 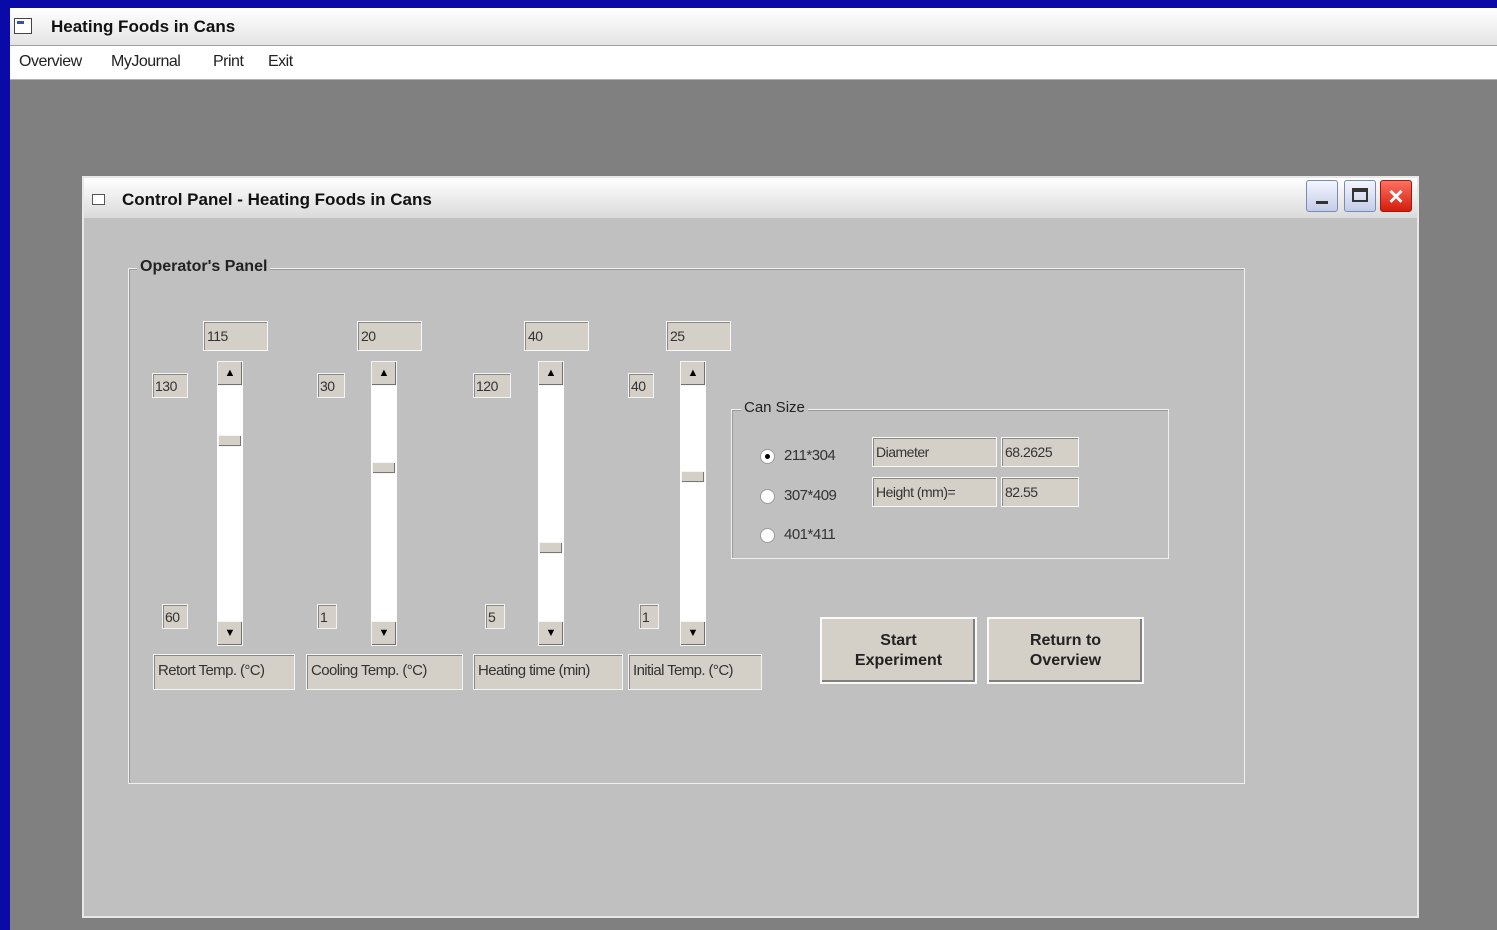 I want to click on cooling-temp-slider: ▲ ▼, so click(x=384, y=503).